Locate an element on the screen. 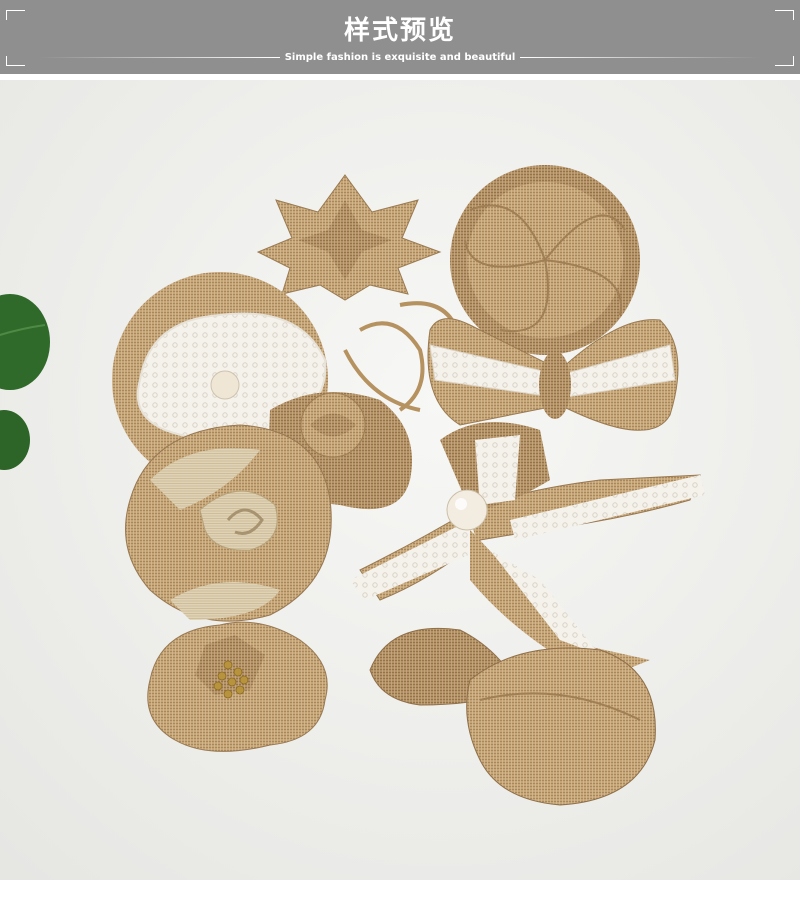  burlap-fringe-flower is located at coordinates (545, 260).